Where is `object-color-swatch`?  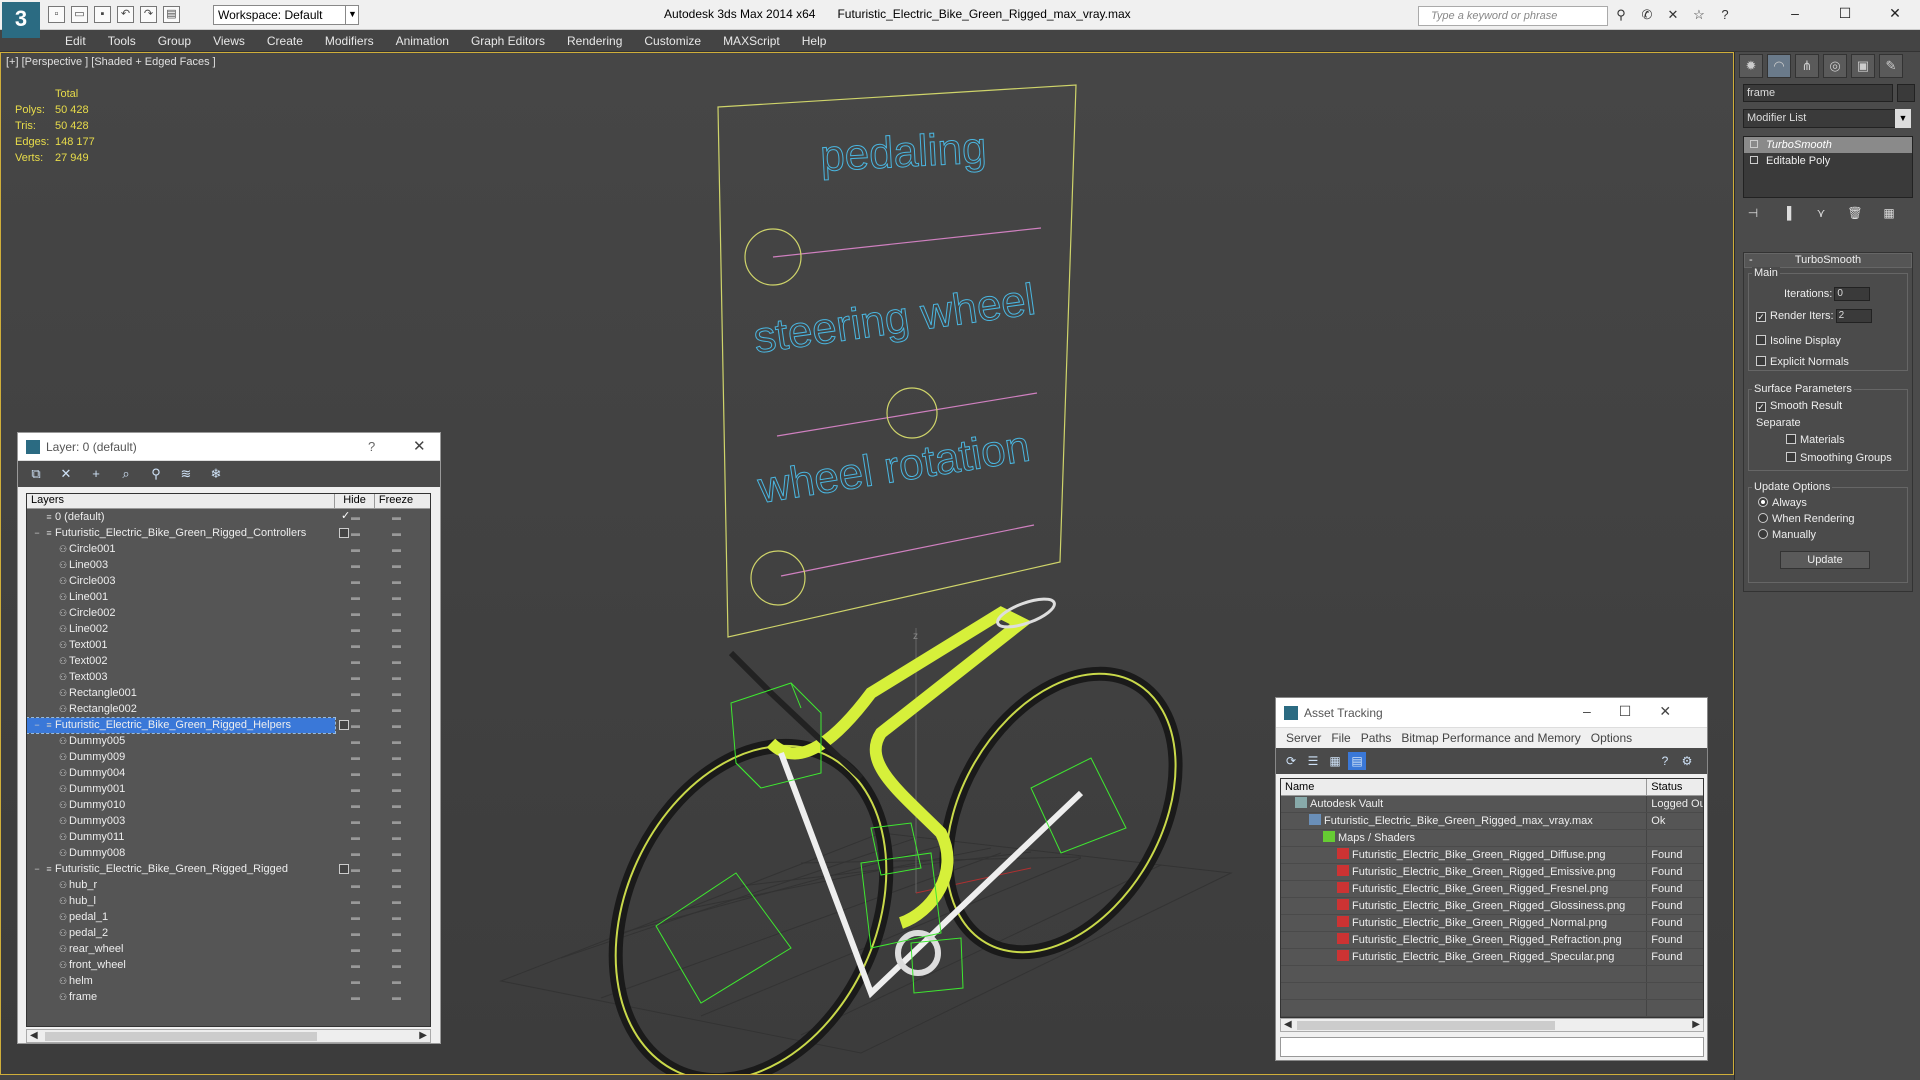
object-color-swatch is located at coordinates (1906, 93).